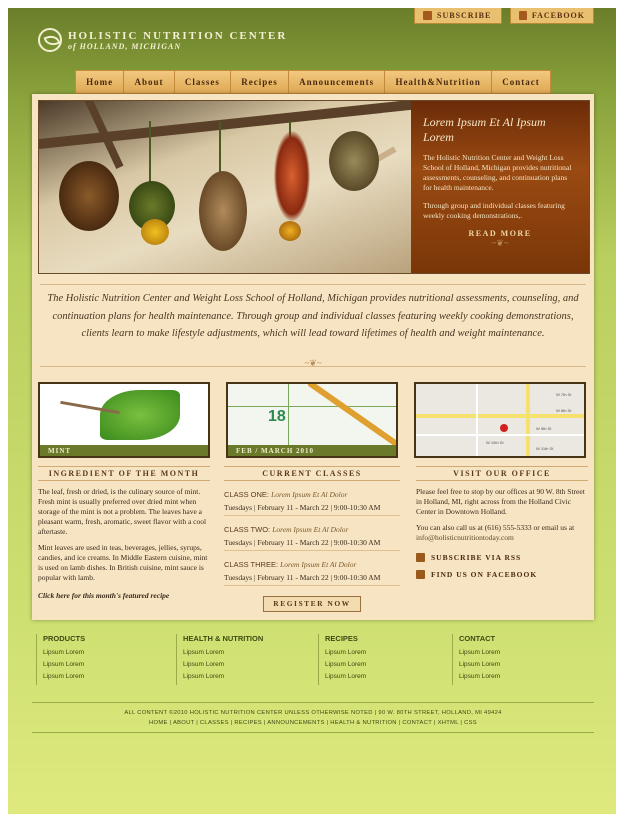 The height and width of the screenshot is (818, 640). I want to click on logo-title: HOLISTIC NUTRITION CENTER, so click(178, 35).